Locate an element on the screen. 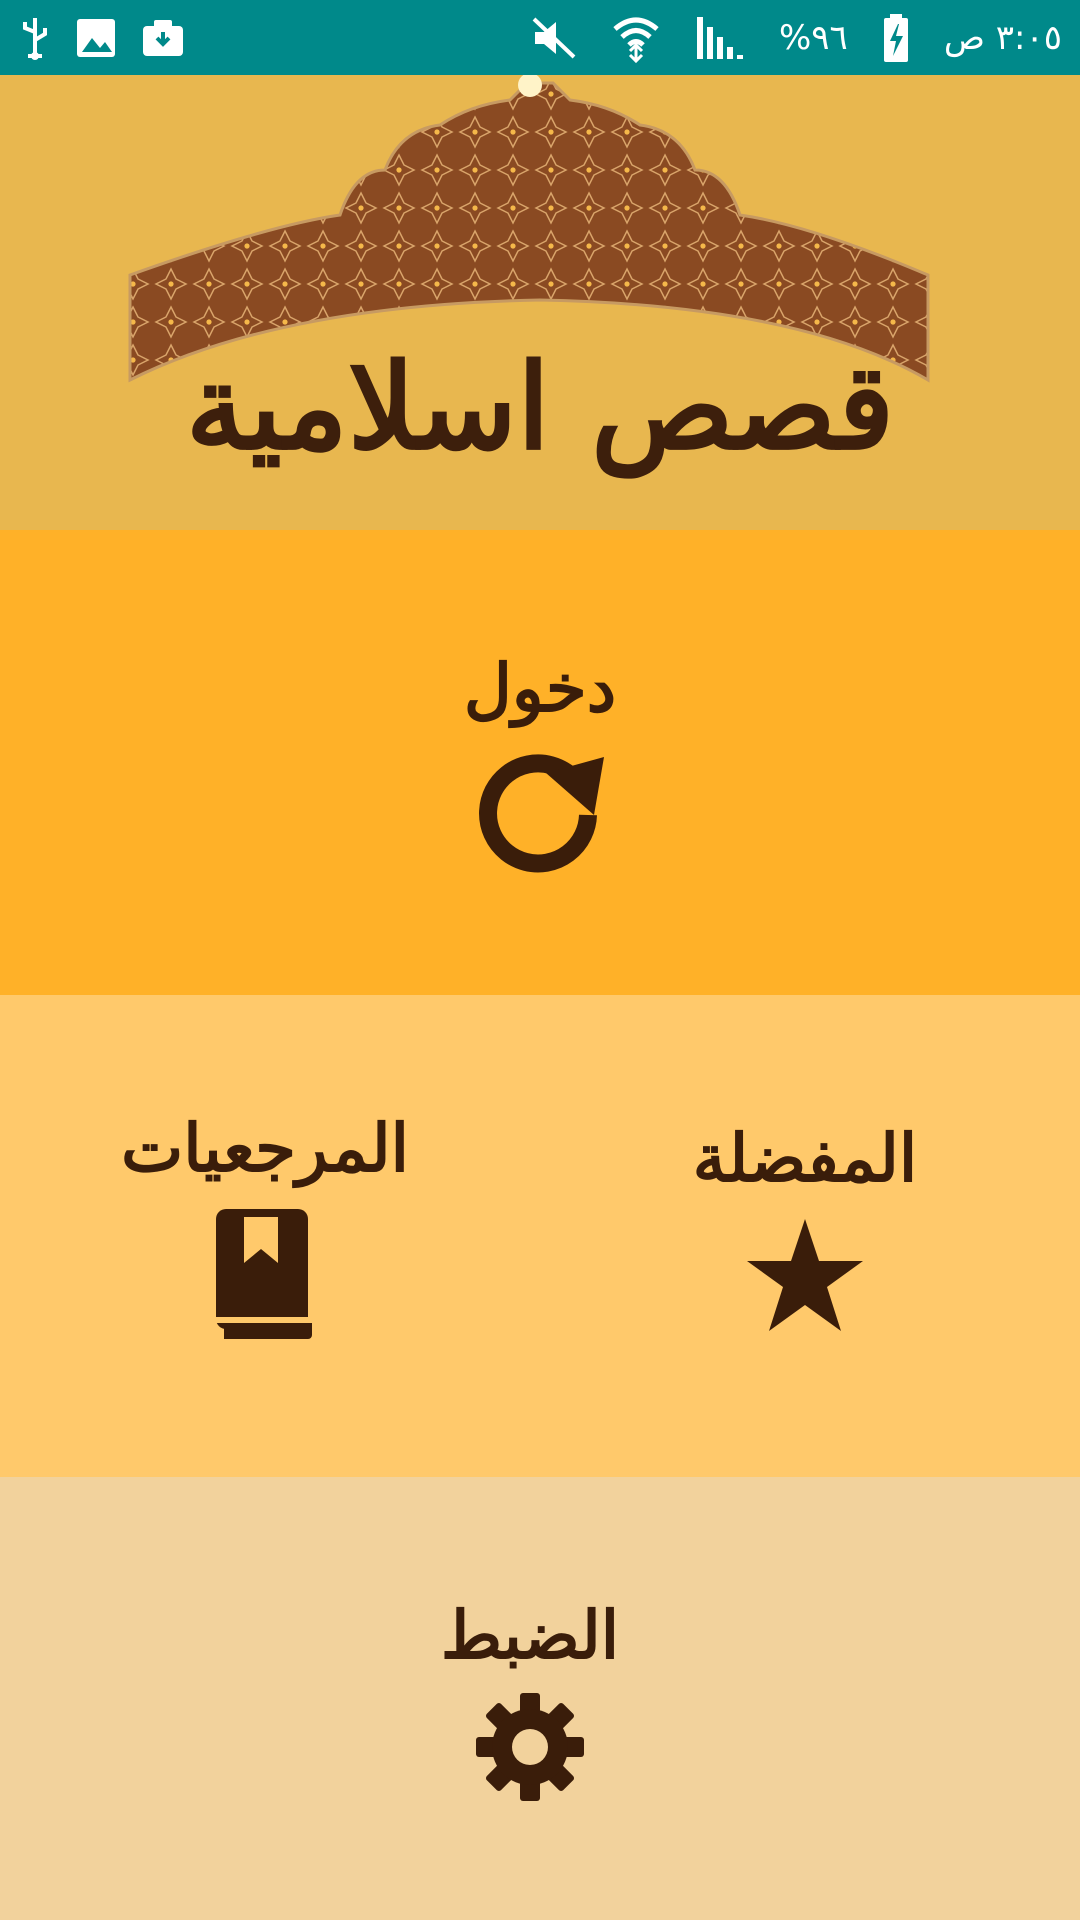 The height and width of the screenshot is (1920, 1080). favorites-button: المفضلة is located at coordinates (805, 1232).